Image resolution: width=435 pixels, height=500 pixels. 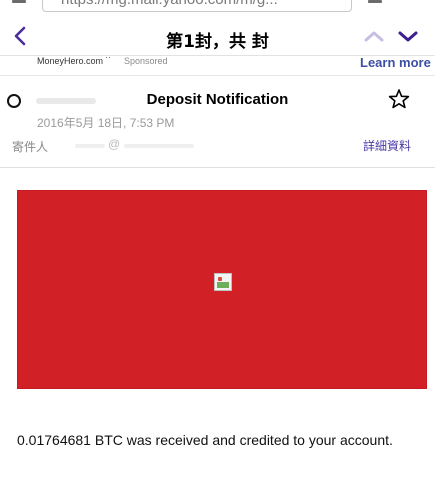 I want to click on next-message-button, so click(x=408, y=36).